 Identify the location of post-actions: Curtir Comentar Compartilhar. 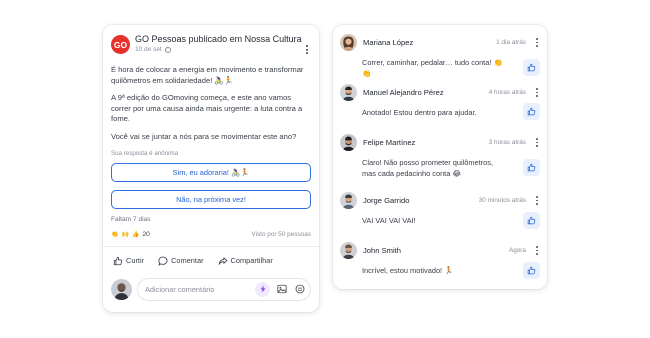
(211, 261).